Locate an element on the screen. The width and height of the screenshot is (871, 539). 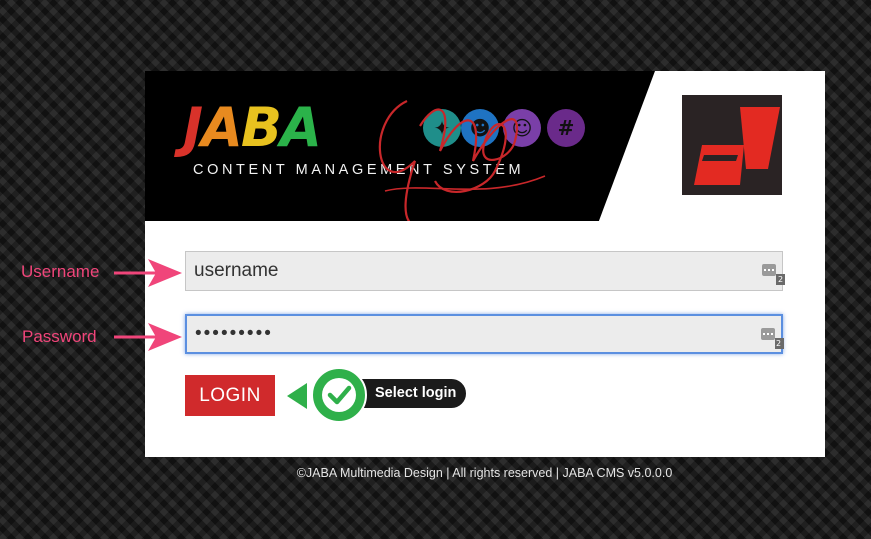
username-value: username is located at coordinates (236, 270).